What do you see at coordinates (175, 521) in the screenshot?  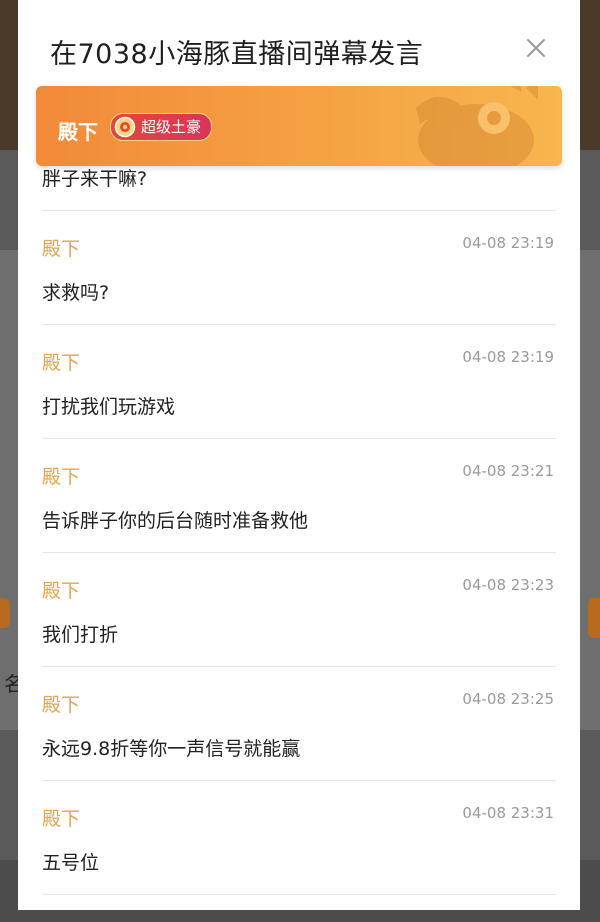 I see `message-text: 告诉胖子你的后台随时准备救他` at bounding box center [175, 521].